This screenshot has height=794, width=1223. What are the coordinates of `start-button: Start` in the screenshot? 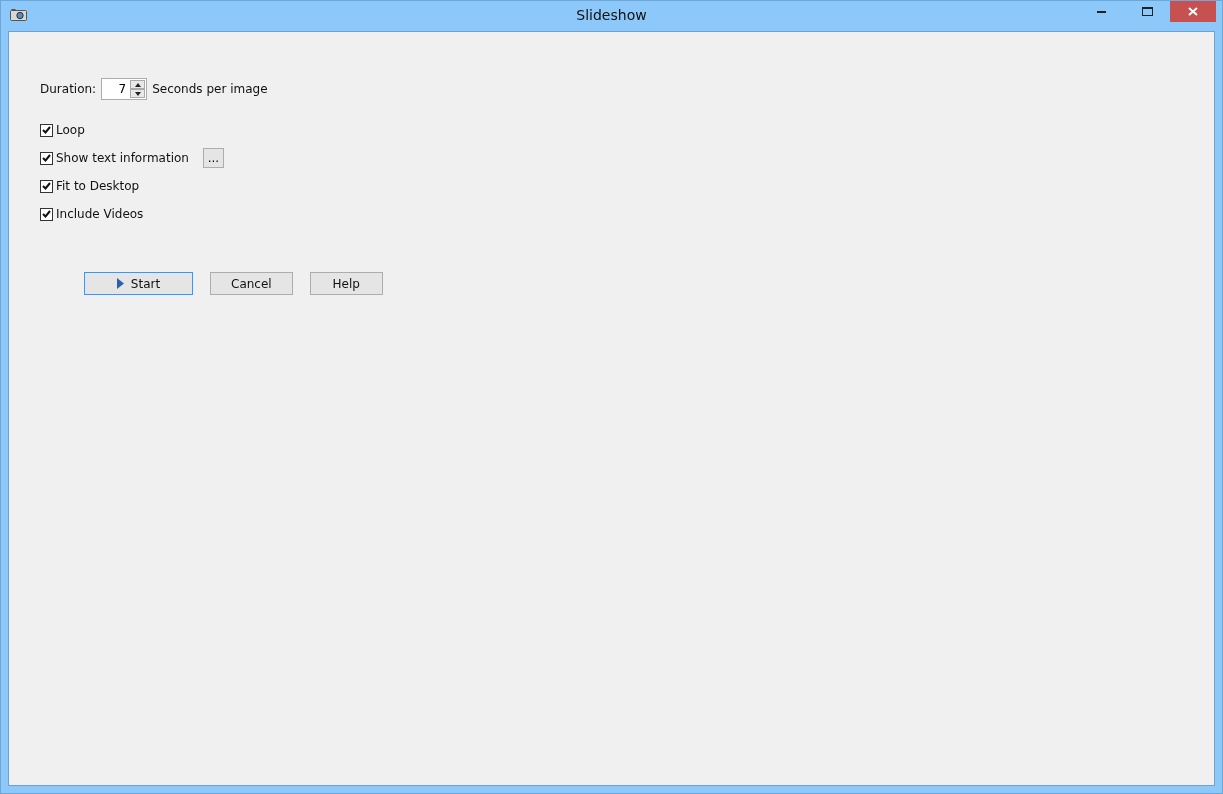 It's located at (138, 283).